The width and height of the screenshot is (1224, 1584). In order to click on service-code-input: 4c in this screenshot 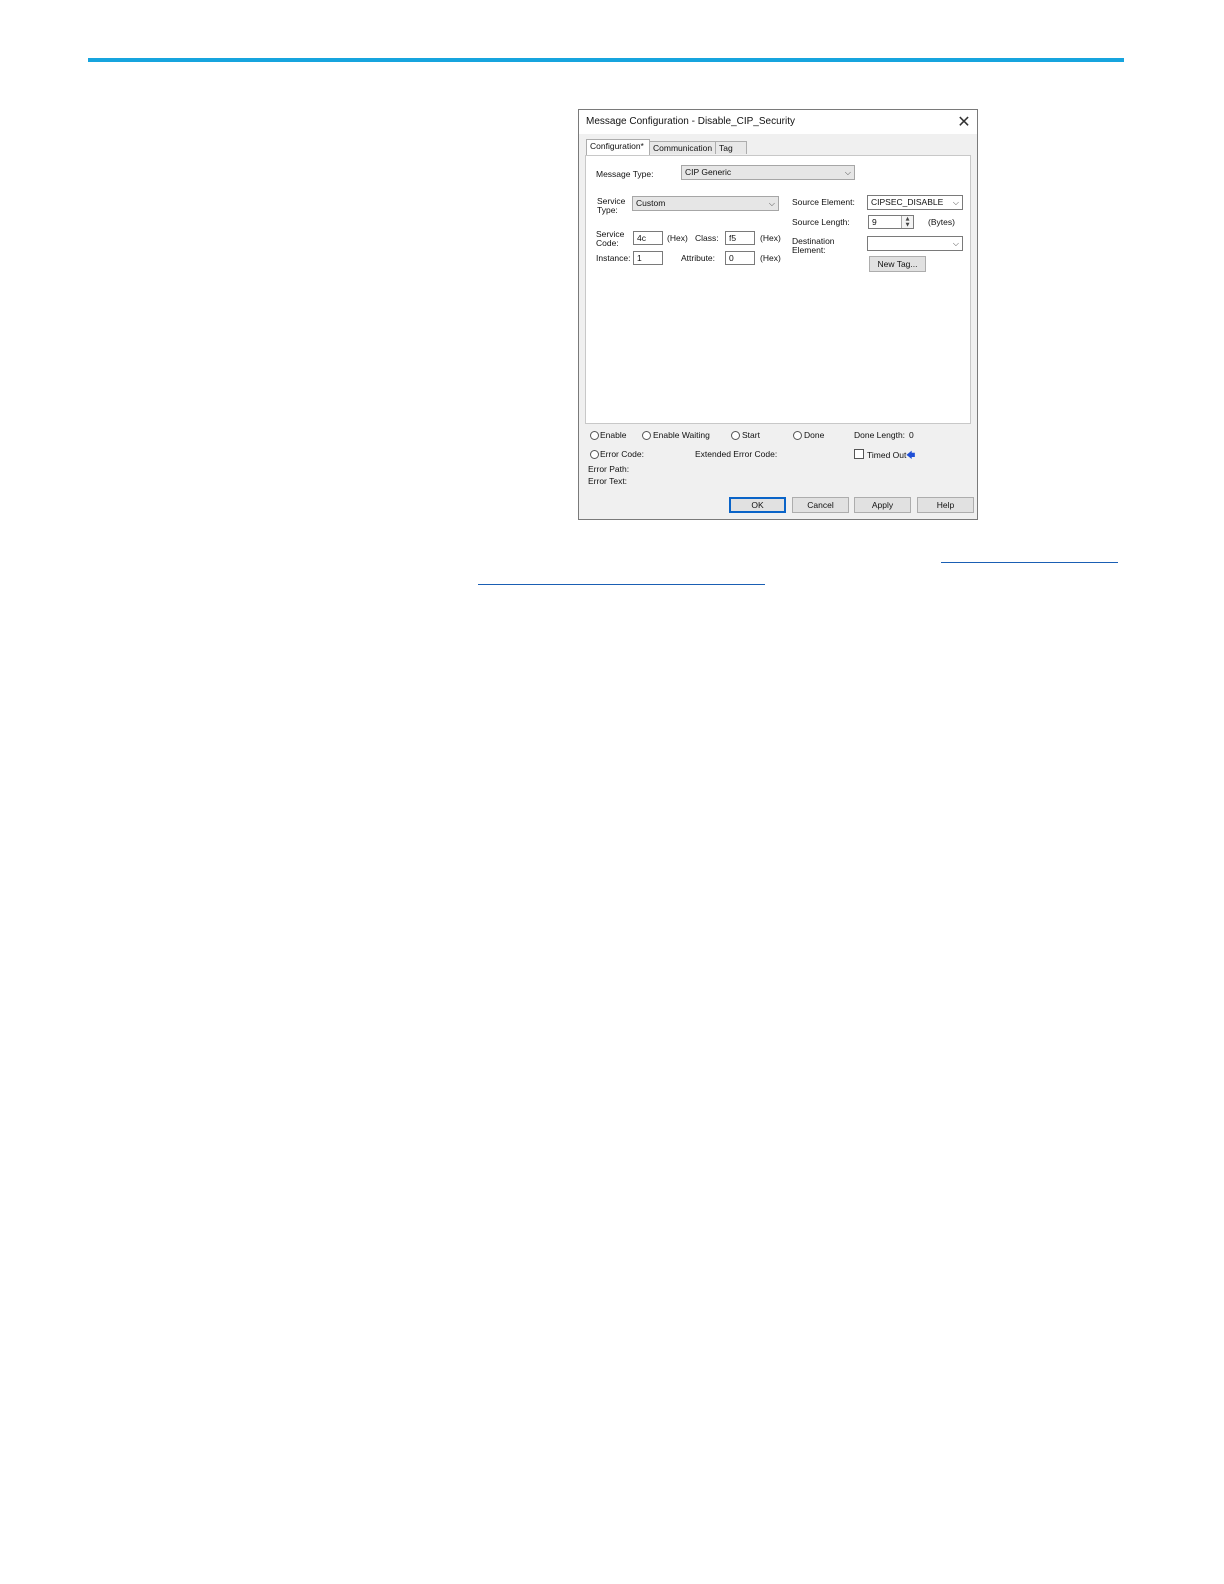, I will do `click(648, 238)`.